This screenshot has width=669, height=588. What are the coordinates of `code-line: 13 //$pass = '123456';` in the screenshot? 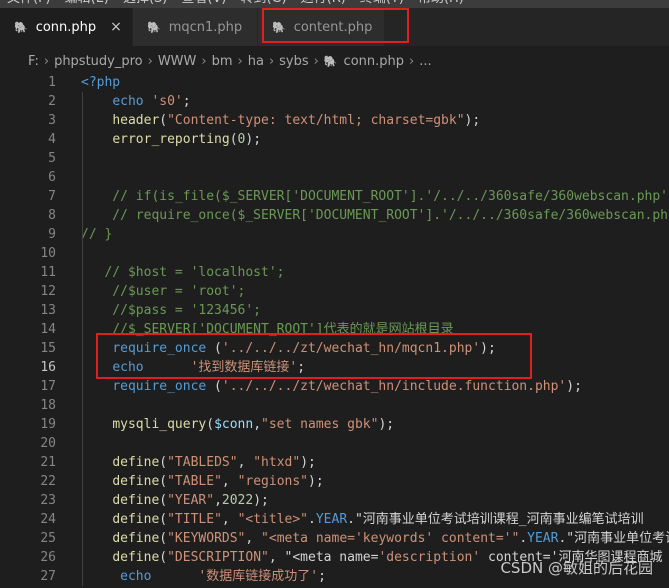 It's located at (334, 310).